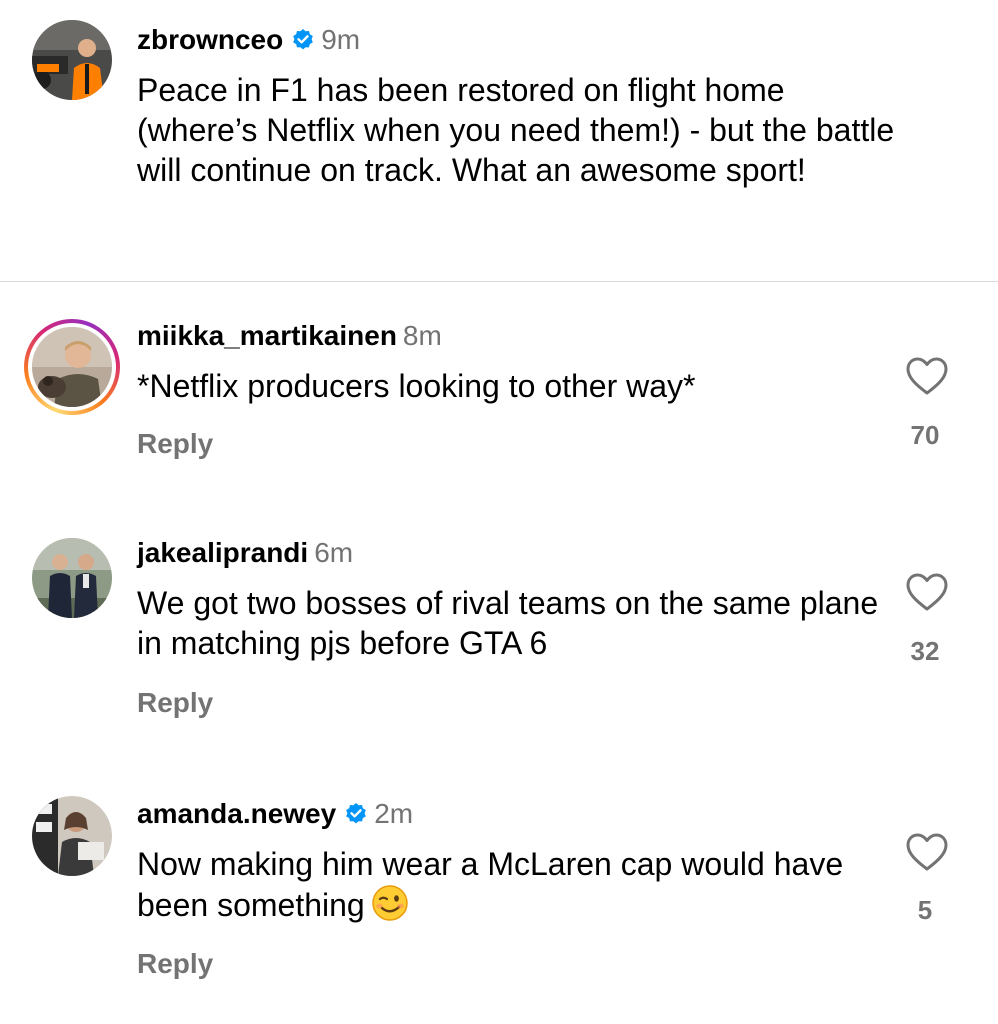 This screenshot has height=1024, width=998. Describe the element at coordinates (267, 335) in the screenshot. I see `comment-username: miikka_martikainen` at that location.